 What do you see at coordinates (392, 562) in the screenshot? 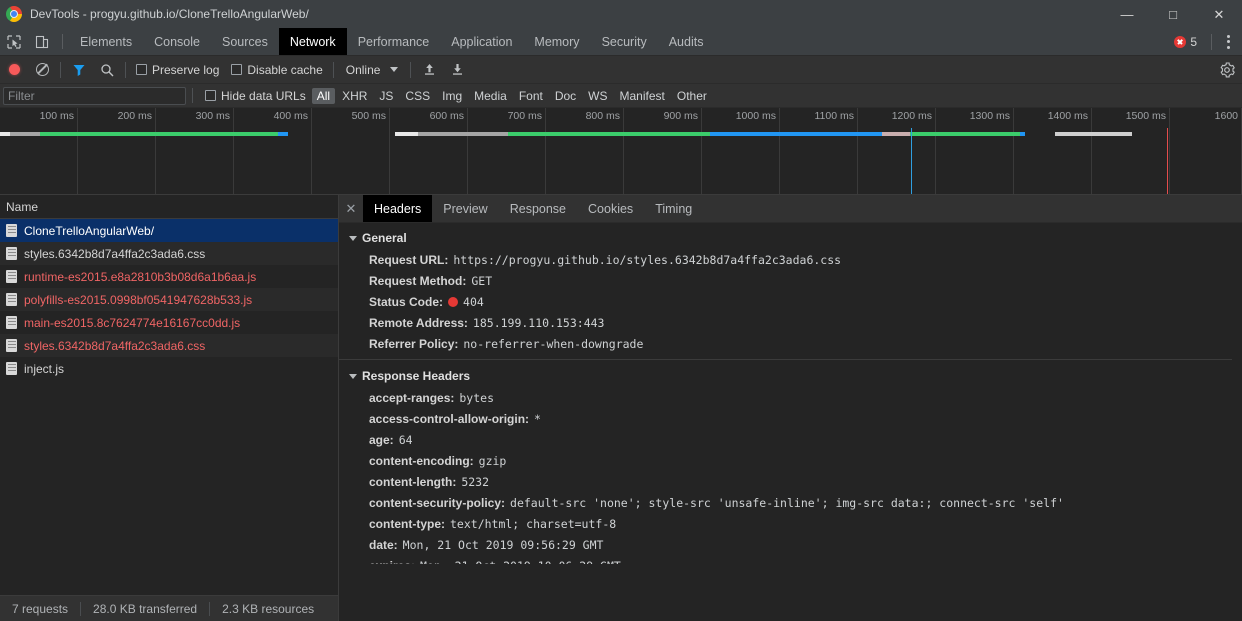
I see `header-key: expires:` at bounding box center [392, 562].